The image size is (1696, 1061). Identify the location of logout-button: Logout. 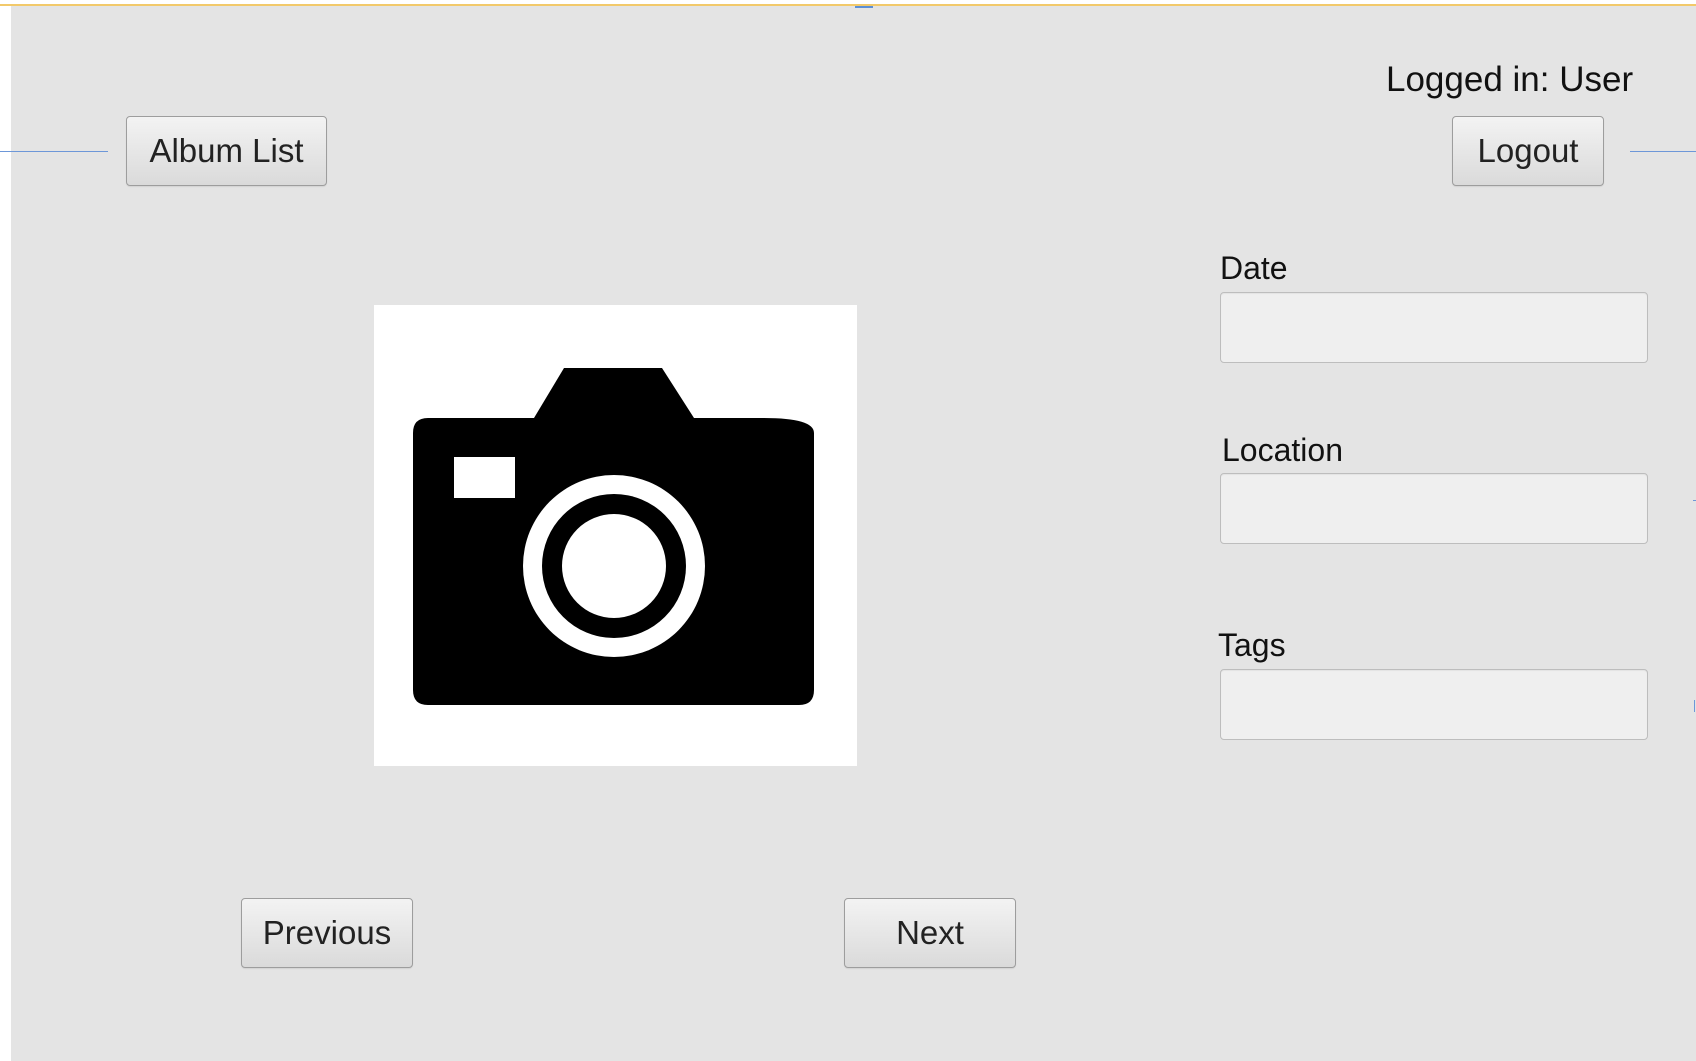
(1528, 151).